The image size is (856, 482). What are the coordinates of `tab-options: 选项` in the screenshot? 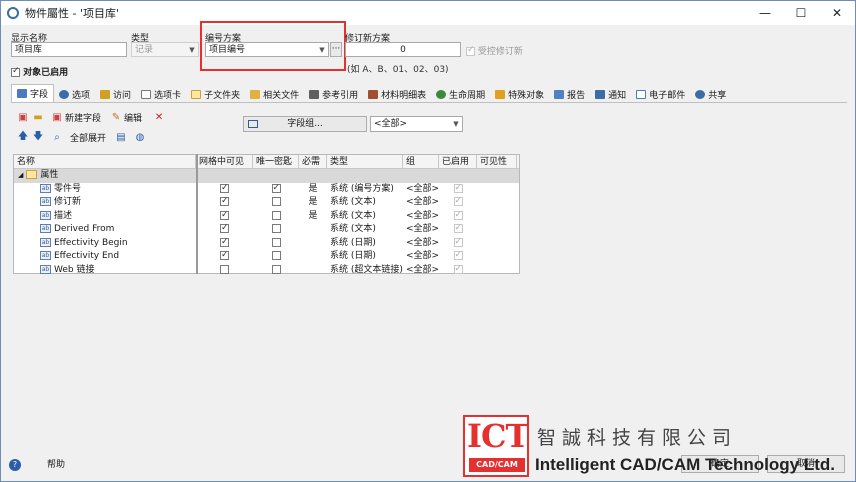 It's located at (74, 94).